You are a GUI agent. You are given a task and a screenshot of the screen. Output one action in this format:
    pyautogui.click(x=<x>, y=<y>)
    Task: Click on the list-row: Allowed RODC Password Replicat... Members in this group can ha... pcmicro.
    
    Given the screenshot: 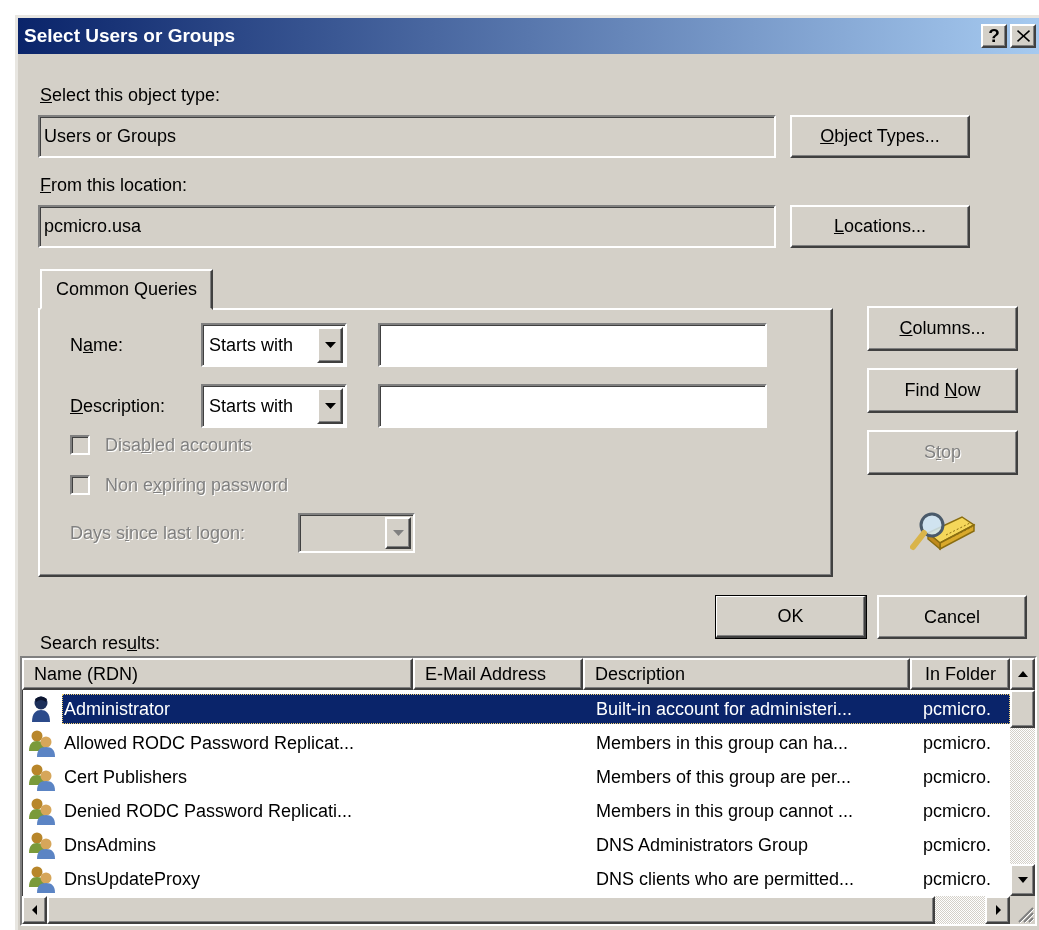 What is the action you would take?
    pyautogui.click(x=536, y=743)
    